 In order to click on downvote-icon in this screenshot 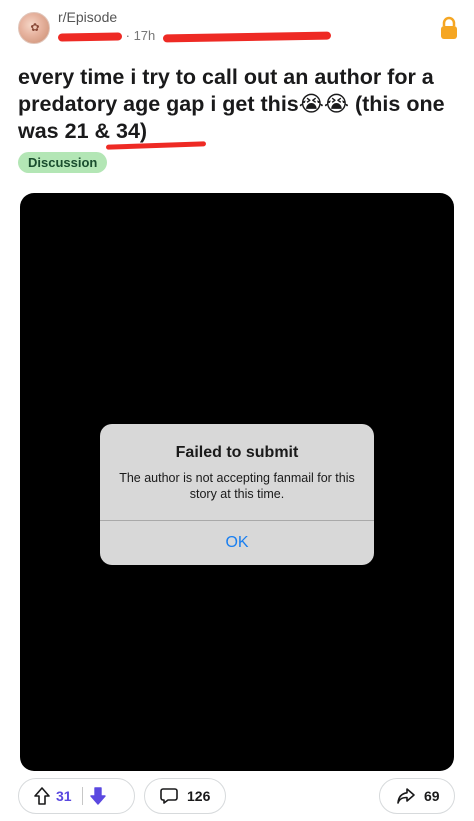, I will do `click(98, 796)`.